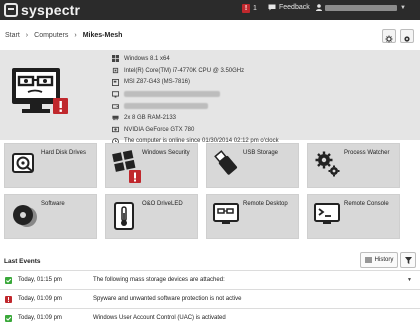 This screenshot has height=325, width=420. What do you see at coordinates (195, 130) in the screenshot?
I see `spec-gpu: NVIDIA GeForce GTX 780` at bounding box center [195, 130].